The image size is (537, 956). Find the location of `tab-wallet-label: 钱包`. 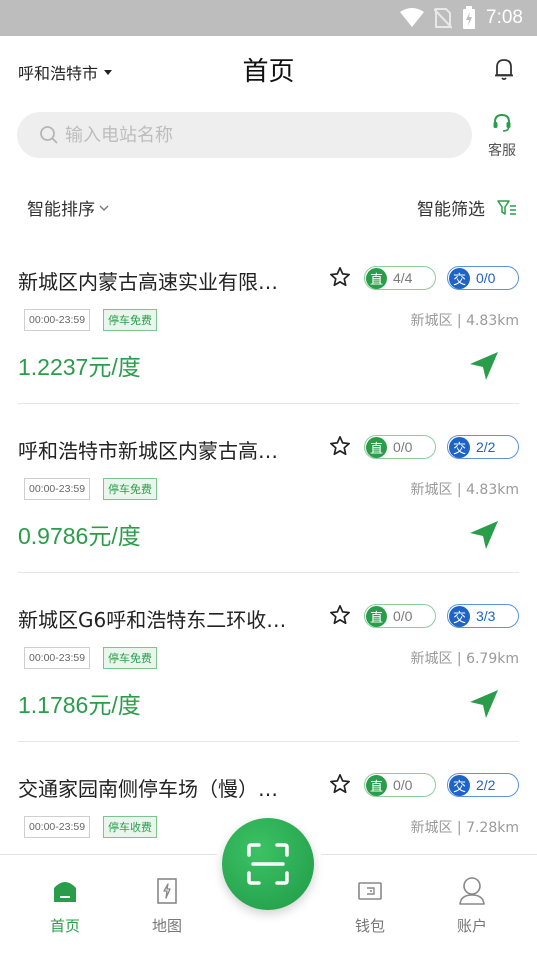

tab-wallet-label: 钱包 is located at coordinates (369, 926).